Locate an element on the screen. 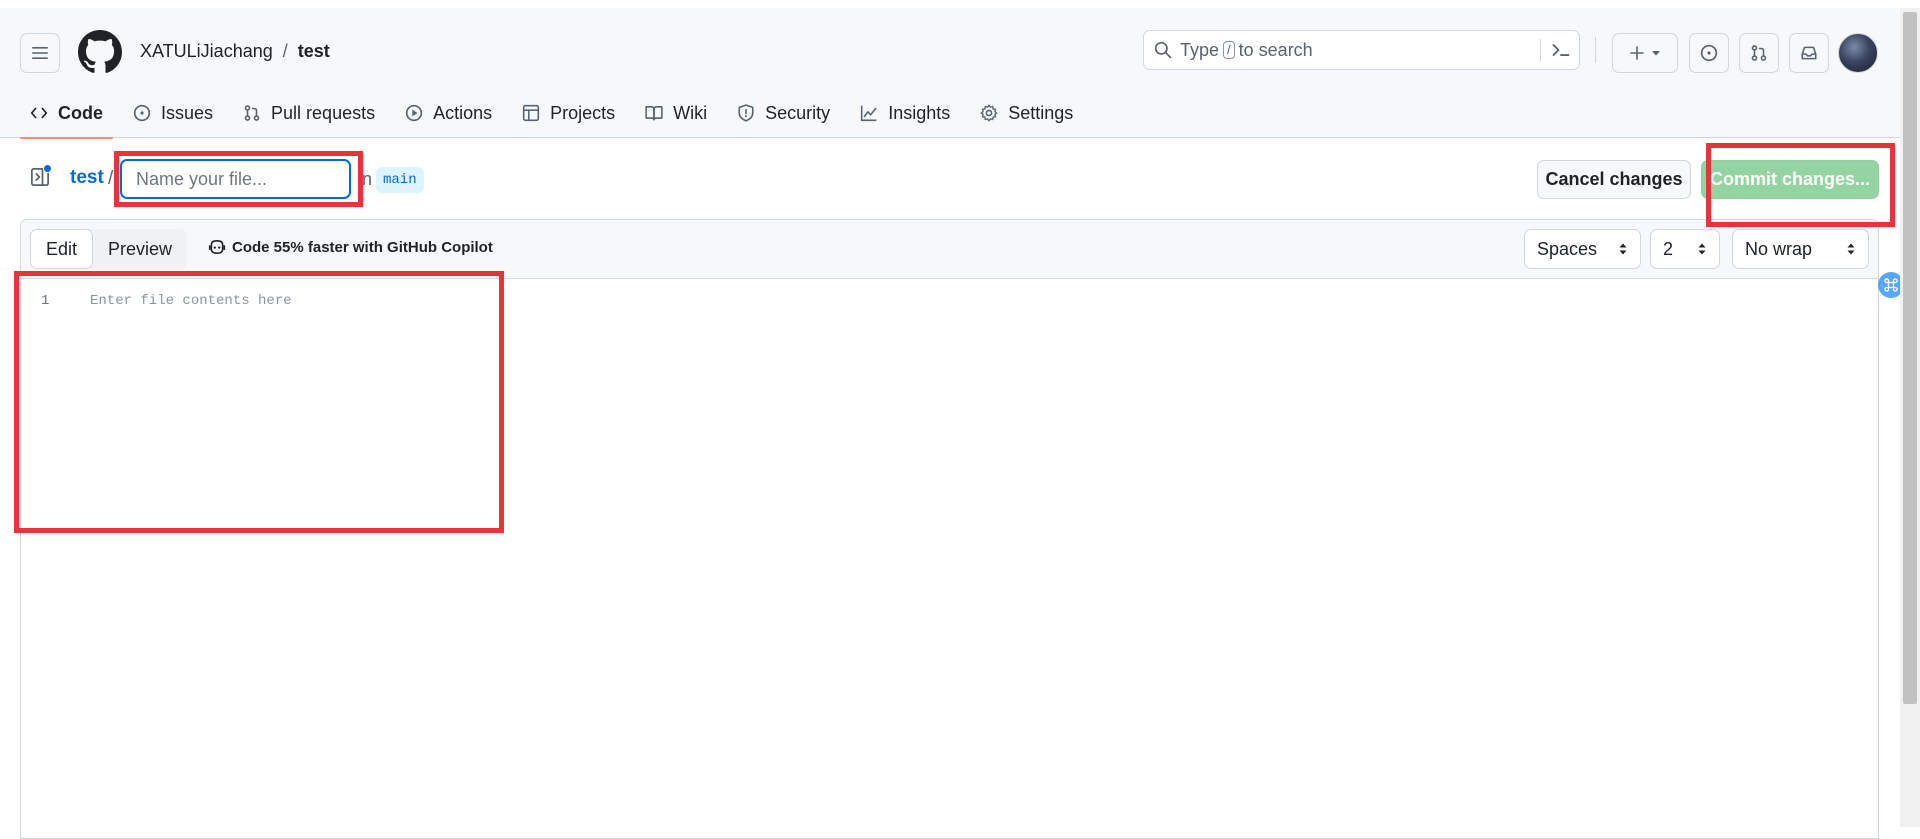 The width and height of the screenshot is (1920, 839). copilot-icon is located at coordinates (217, 247).